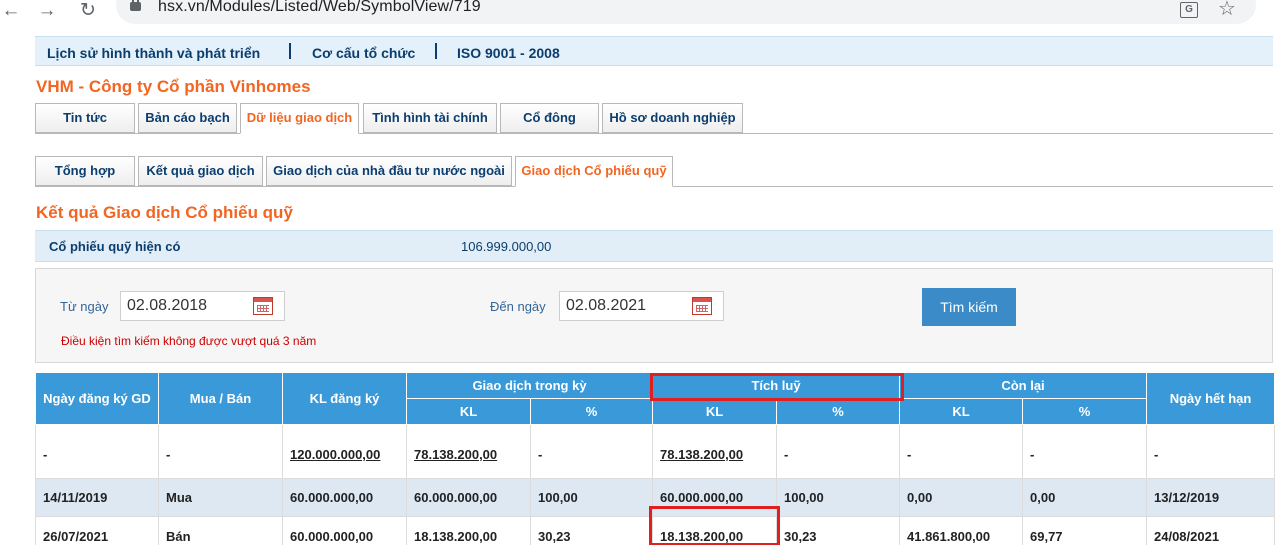 The width and height of the screenshot is (1277, 545). I want to click on cell-cumulative-kl: 78.138.200,00, so click(714, 451).